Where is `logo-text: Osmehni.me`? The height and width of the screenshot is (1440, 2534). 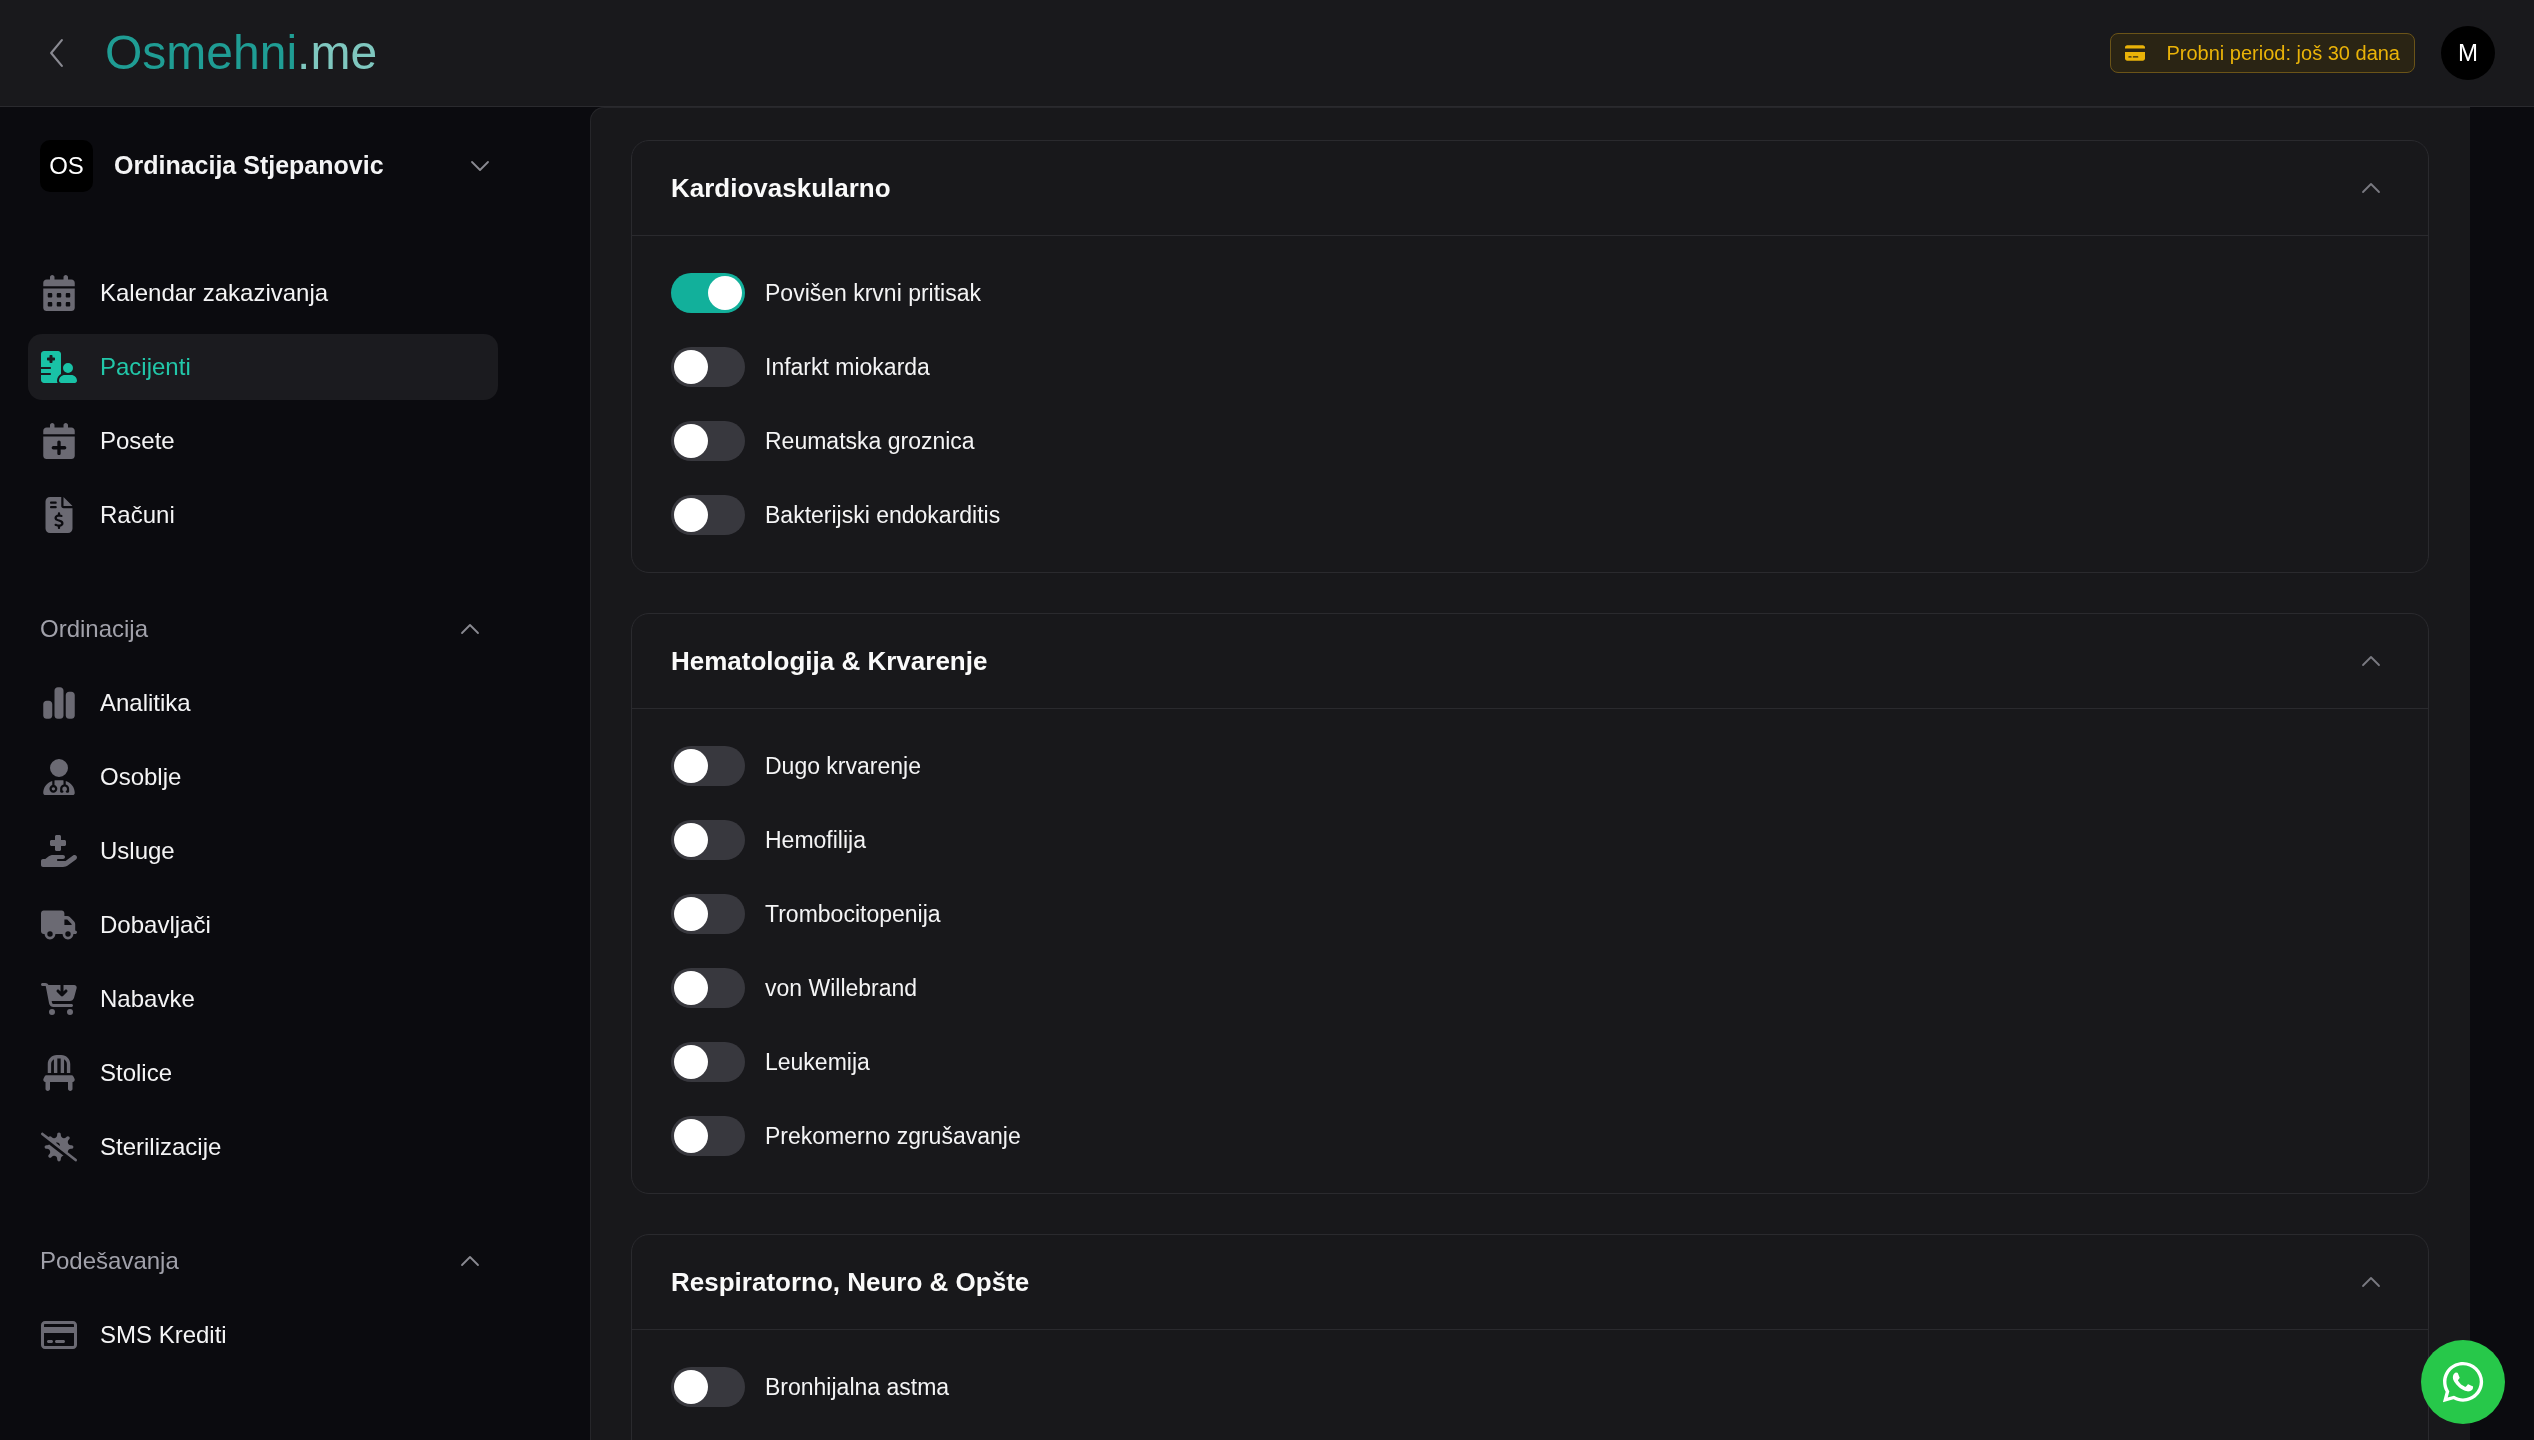
logo-text: Osmehni.me is located at coordinates (241, 53).